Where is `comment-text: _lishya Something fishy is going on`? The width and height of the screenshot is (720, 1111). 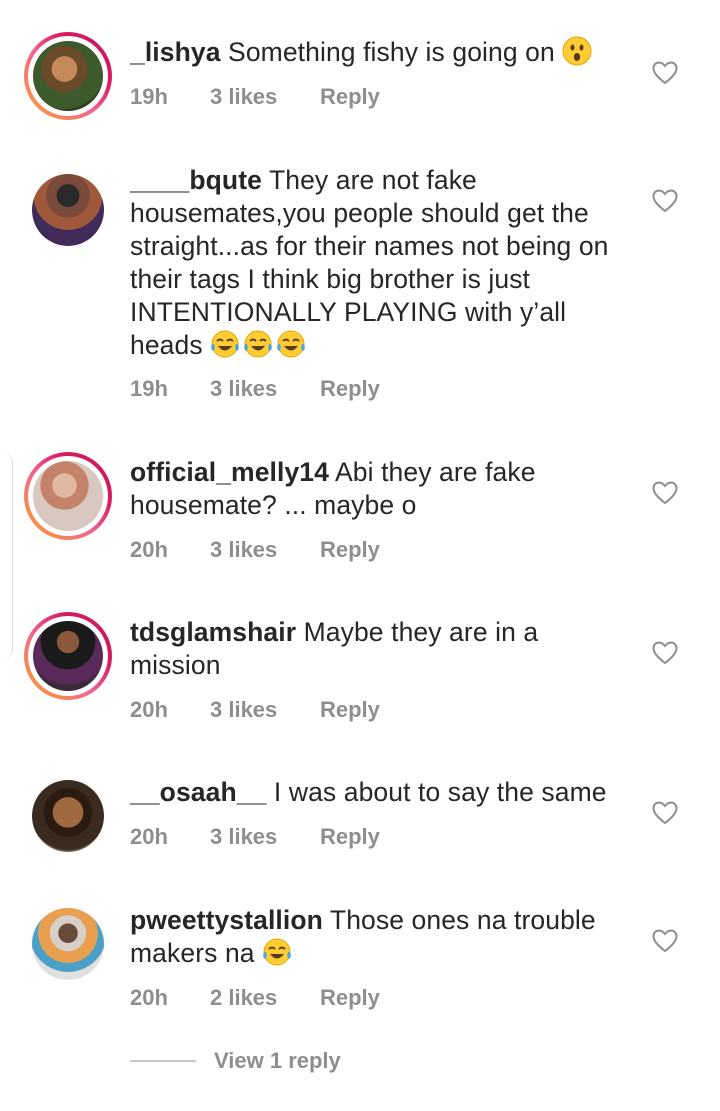 comment-text: _lishya Something fishy is going on is located at coordinates (380, 52).